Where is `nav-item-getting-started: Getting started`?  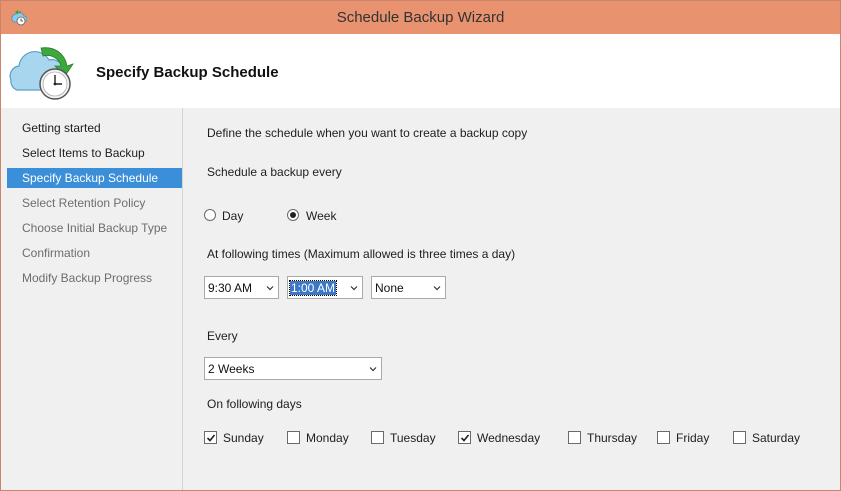
nav-item-getting-started: Getting started is located at coordinates (94, 128).